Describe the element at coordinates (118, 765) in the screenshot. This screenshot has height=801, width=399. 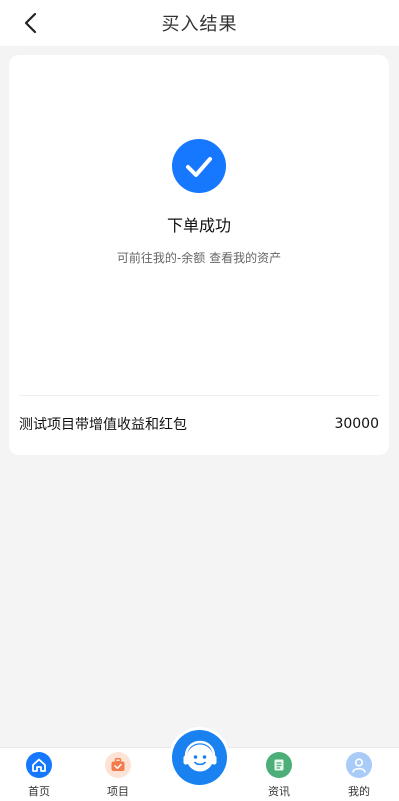
I see `briefcase-icon` at that location.